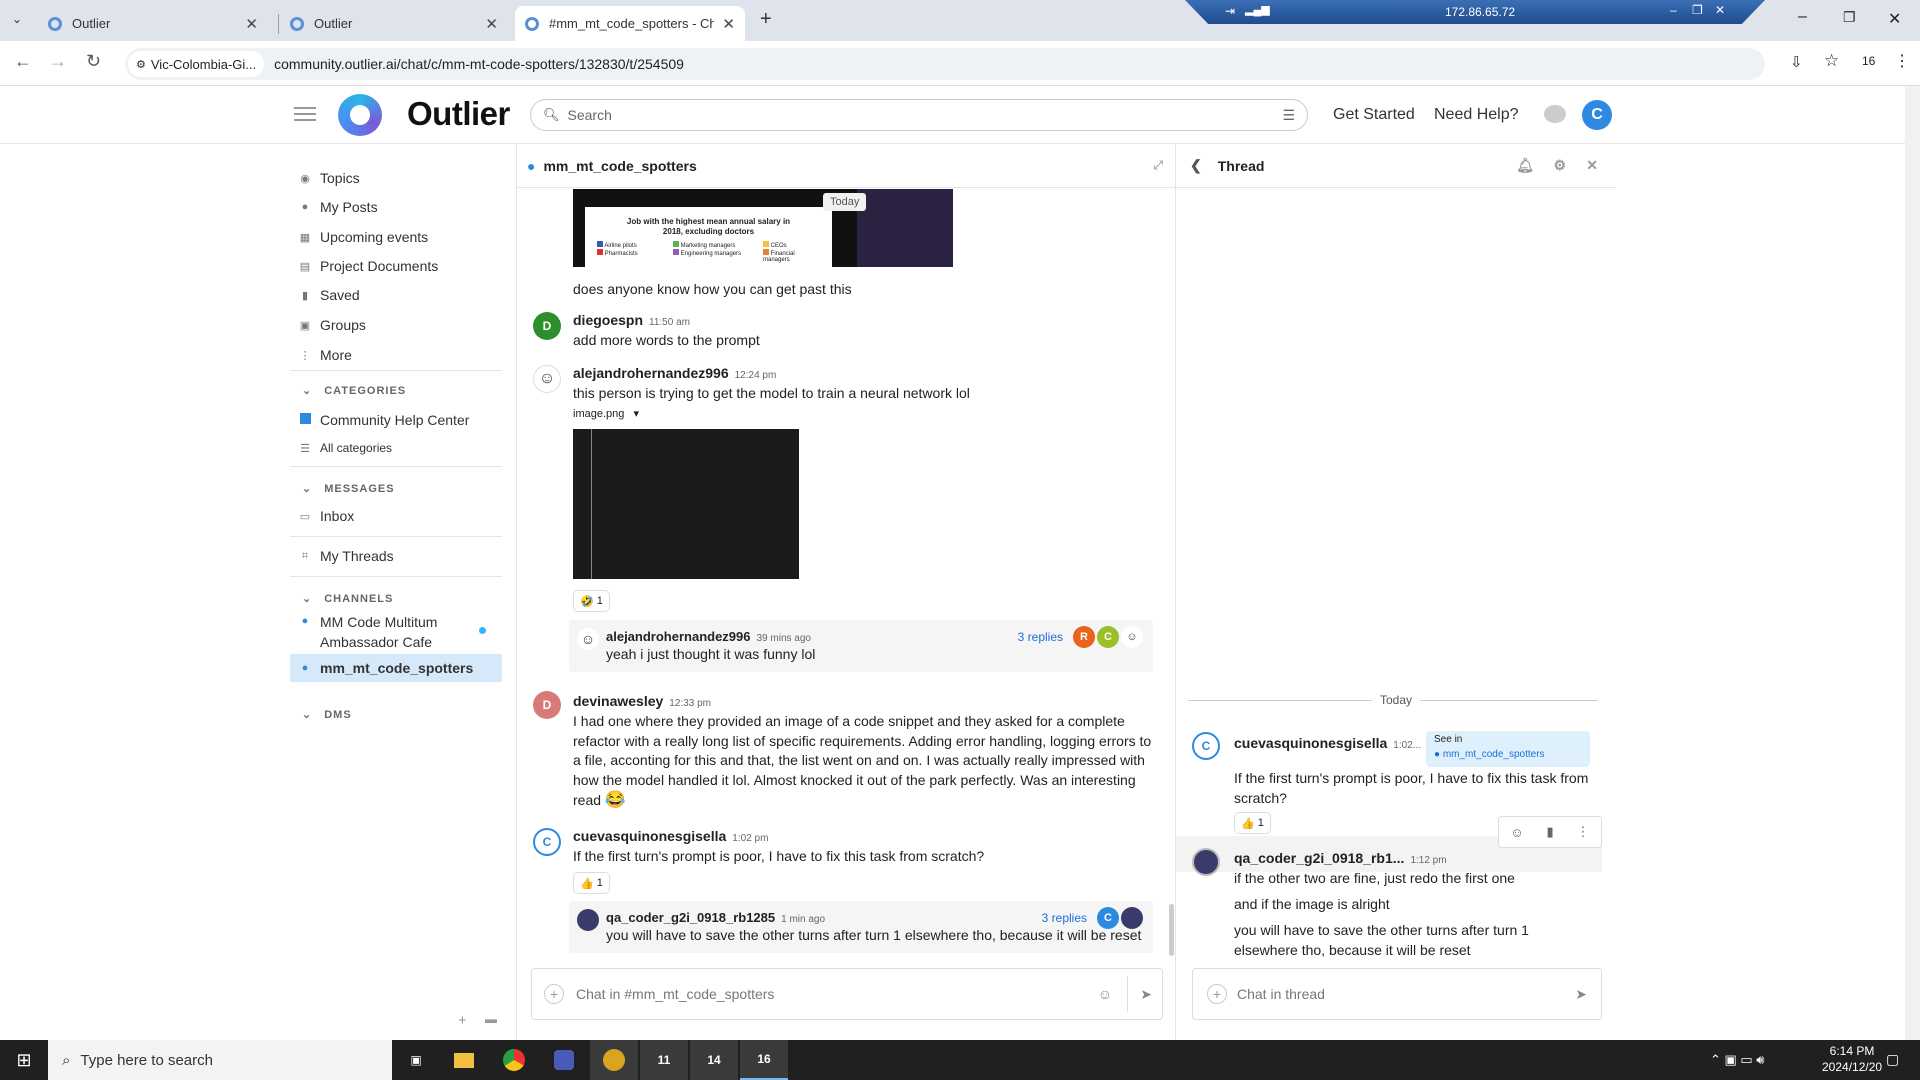 The height and width of the screenshot is (1080, 1920). What do you see at coordinates (1230, 11) in the screenshot?
I see `pin-icon: ⇥` at bounding box center [1230, 11].